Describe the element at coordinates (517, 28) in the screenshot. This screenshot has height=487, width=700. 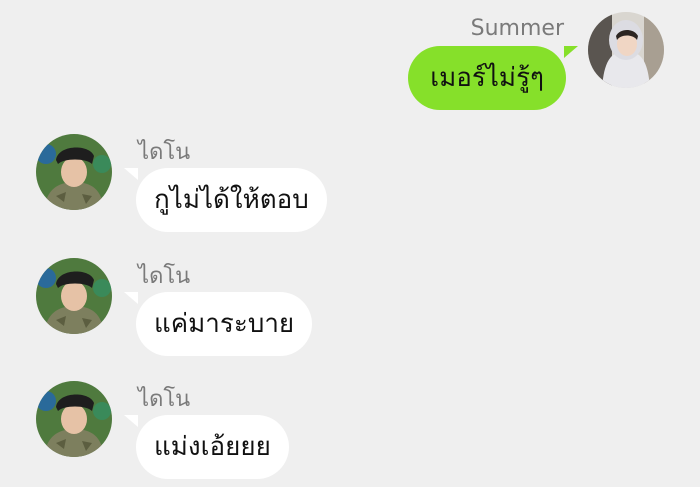
I see `sender-name: Summer` at that location.